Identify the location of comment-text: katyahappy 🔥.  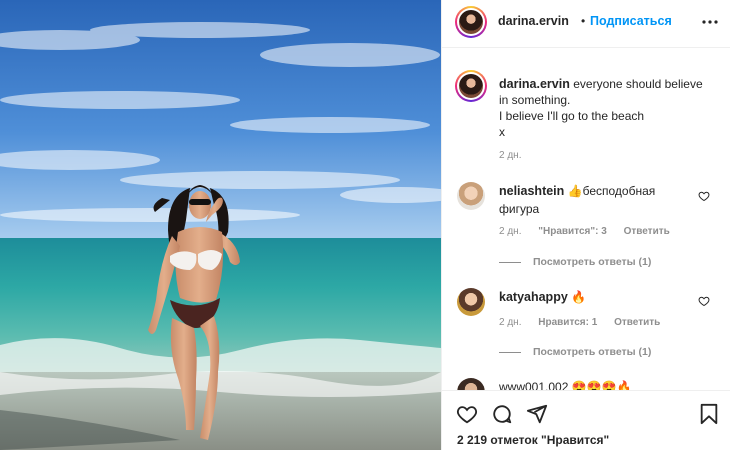
(594, 297).